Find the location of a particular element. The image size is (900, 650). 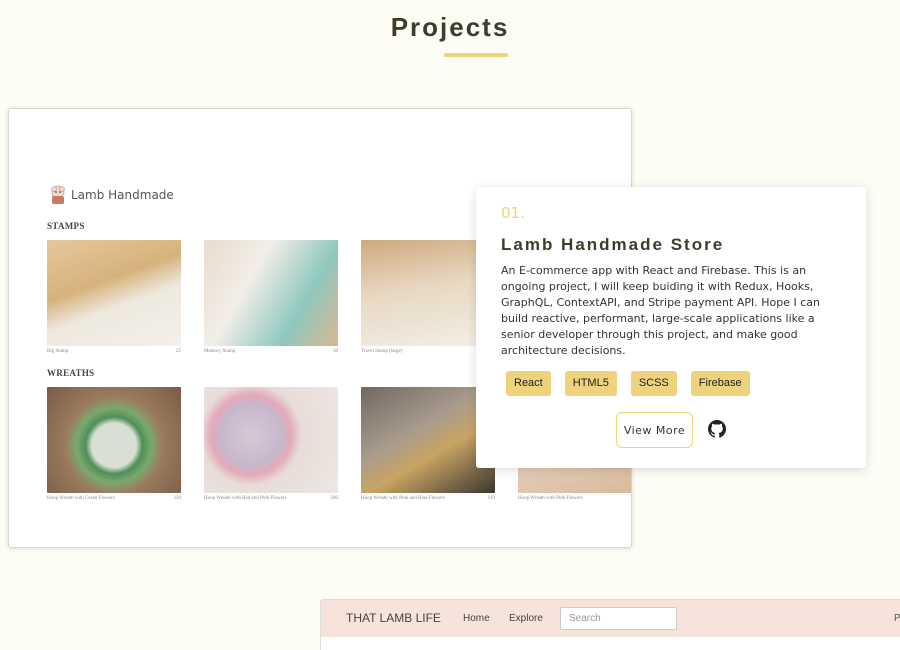

product-name: Hoop Wreath with Pink and Blue Flowers is located at coordinates (403, 498).